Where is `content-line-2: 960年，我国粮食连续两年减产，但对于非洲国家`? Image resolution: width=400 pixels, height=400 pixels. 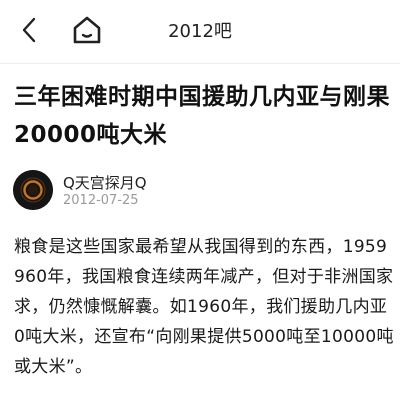 content-line-2: 960年，我国粮食连续两年减产，但对于非洲国家 is located at coordinates (204, 277).